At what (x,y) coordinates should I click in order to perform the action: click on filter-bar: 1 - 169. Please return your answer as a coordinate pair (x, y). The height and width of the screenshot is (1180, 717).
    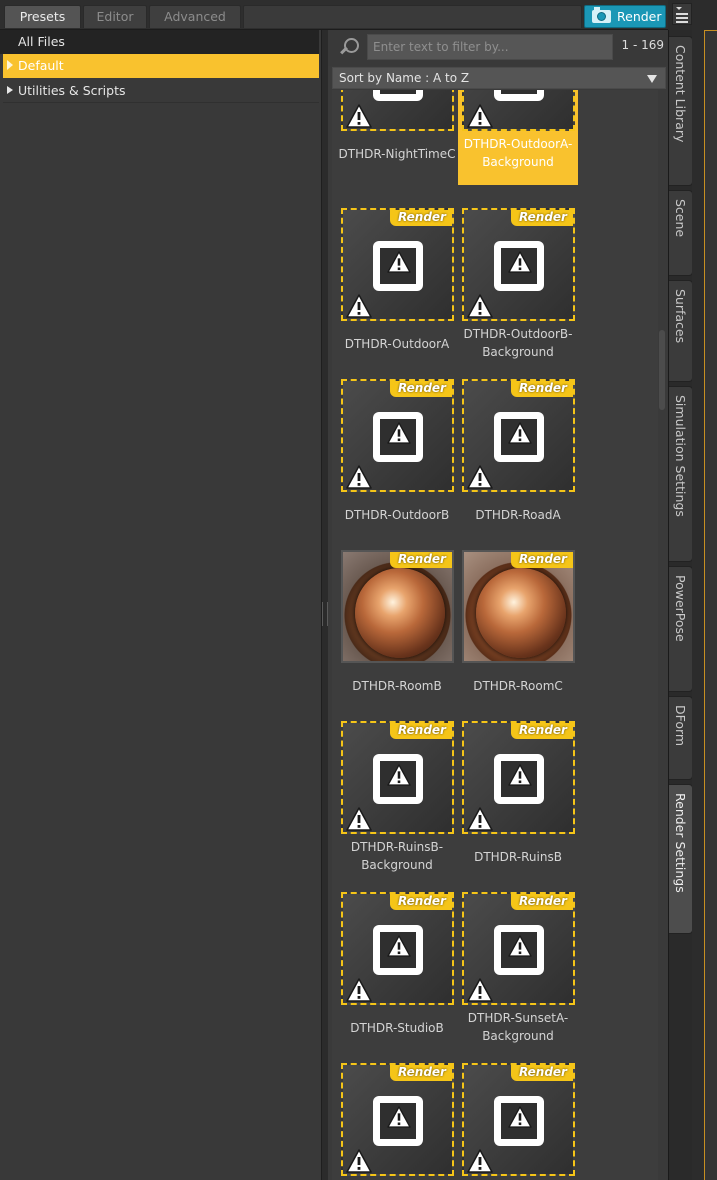
    Looking at the image, I should click on (498, 48).